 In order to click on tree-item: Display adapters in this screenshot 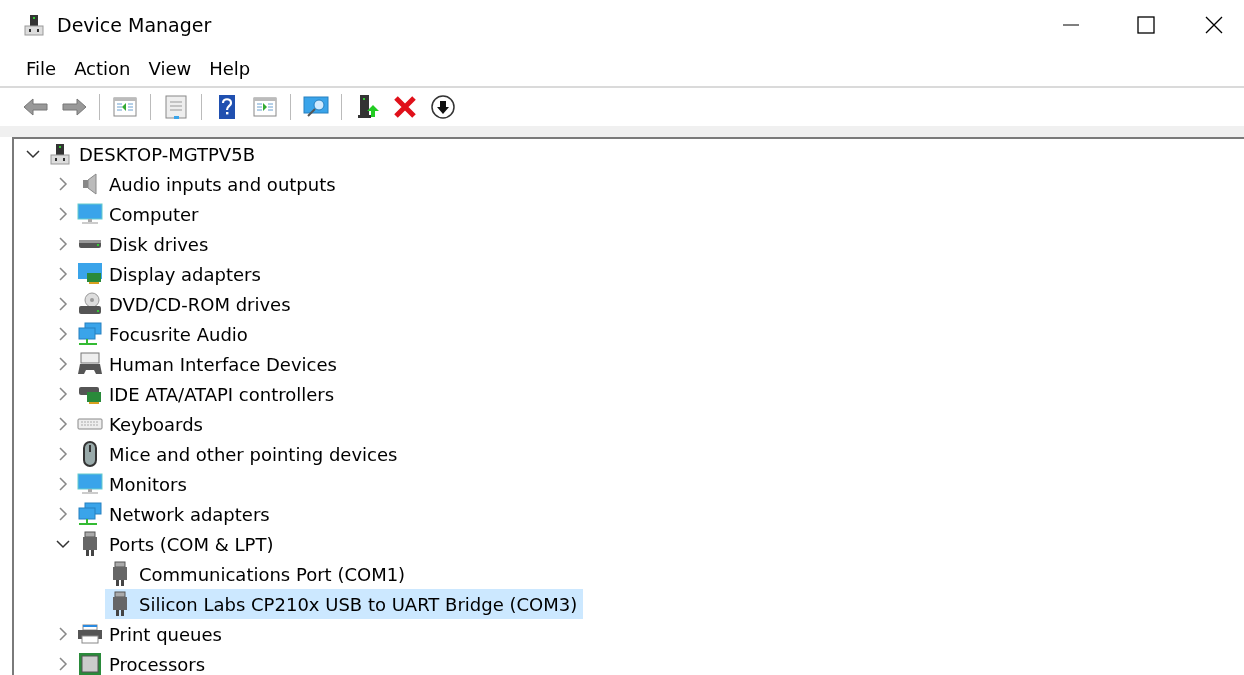, I will do `click(171, 274)`.